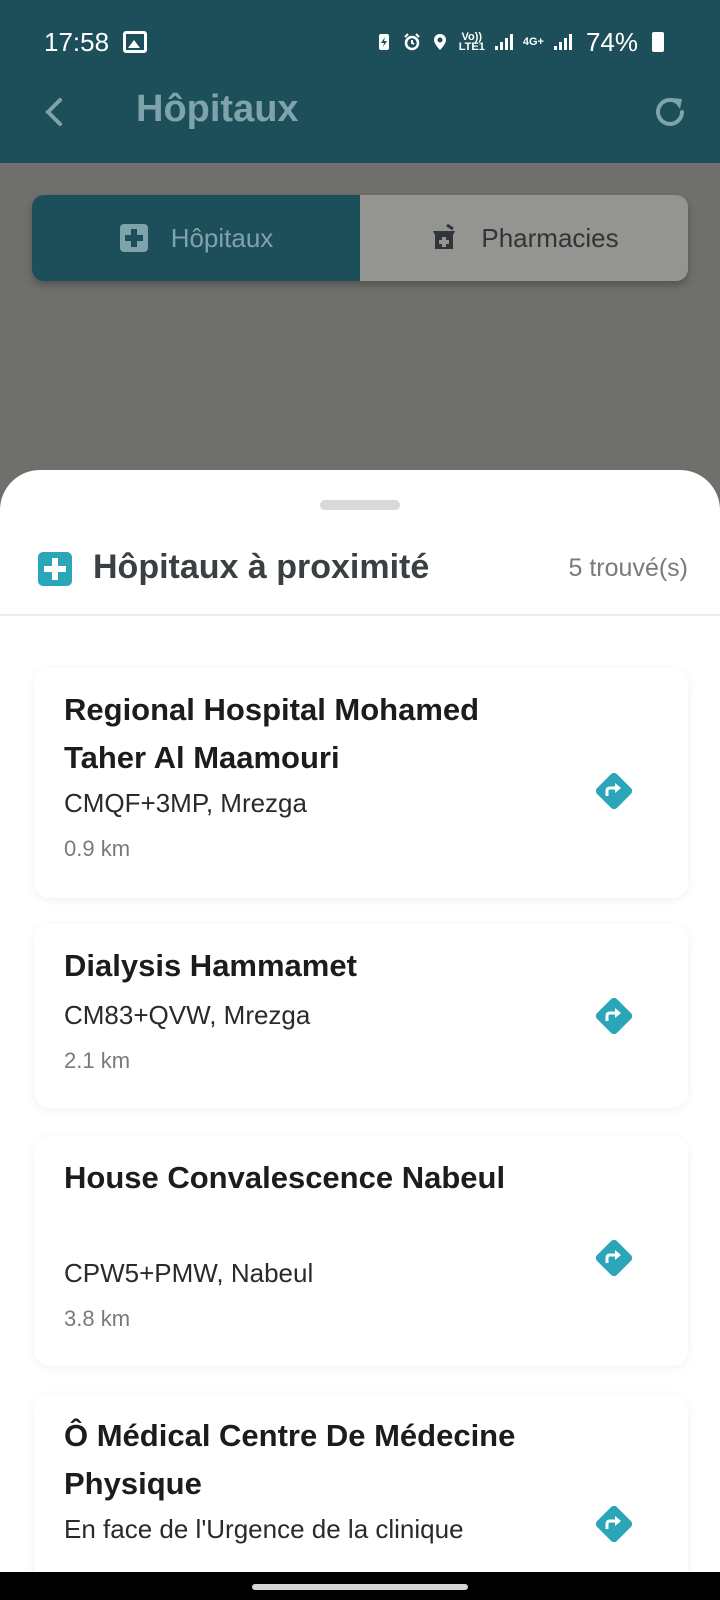 The height and width of the screenshot is (1600, 720). I want to click on sheet-drag-handle, so click(360, 505).